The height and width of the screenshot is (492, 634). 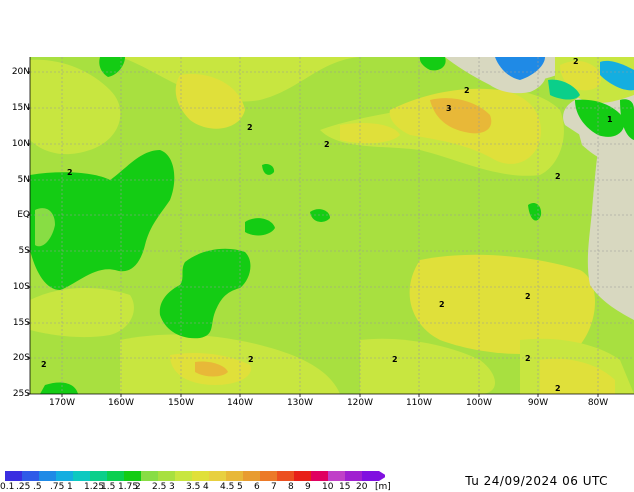 What do you see at coordinates (20, 108) in the screenshot?
I see `lat-label-15n: 15N` at bounding box center [20, 108].